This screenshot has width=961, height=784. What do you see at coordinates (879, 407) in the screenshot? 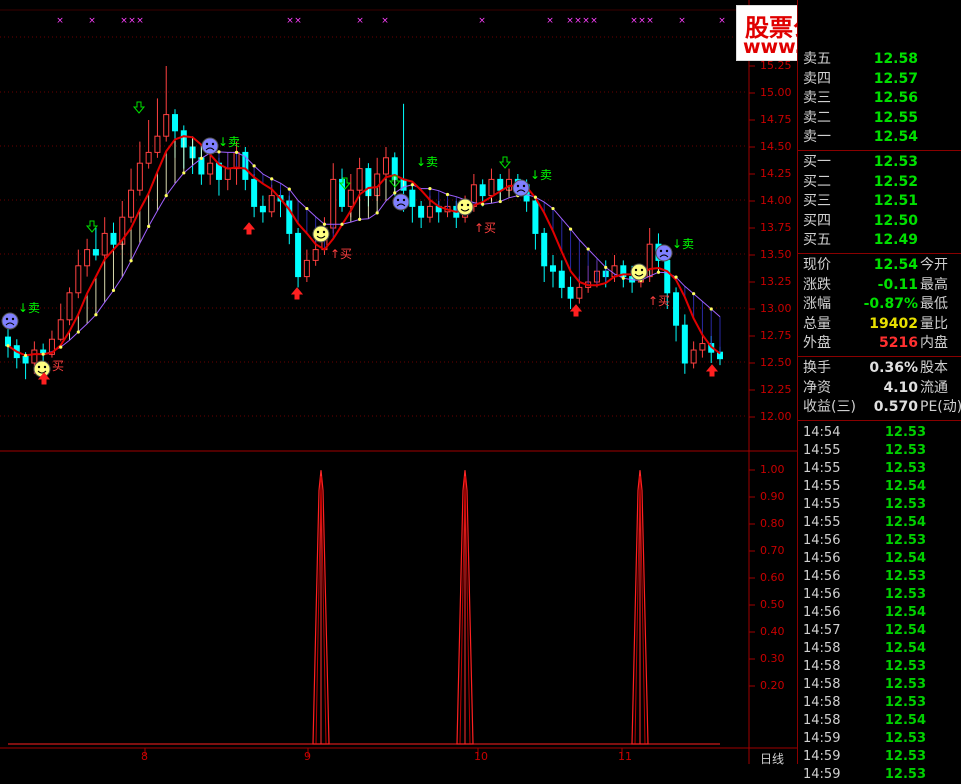
I see `fundamental-row: 收益(三) 0.570 PE(动)` at bounding box center [879, 407].